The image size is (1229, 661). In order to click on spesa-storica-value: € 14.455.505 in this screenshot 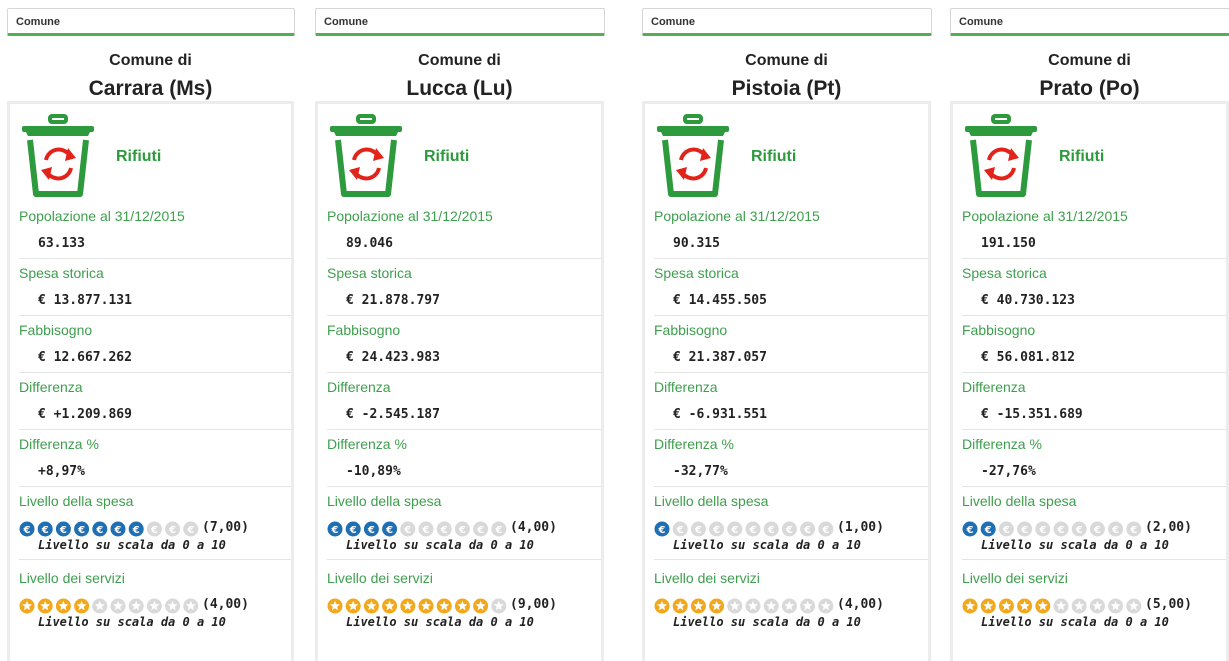, I will do `click(720, 300)`.